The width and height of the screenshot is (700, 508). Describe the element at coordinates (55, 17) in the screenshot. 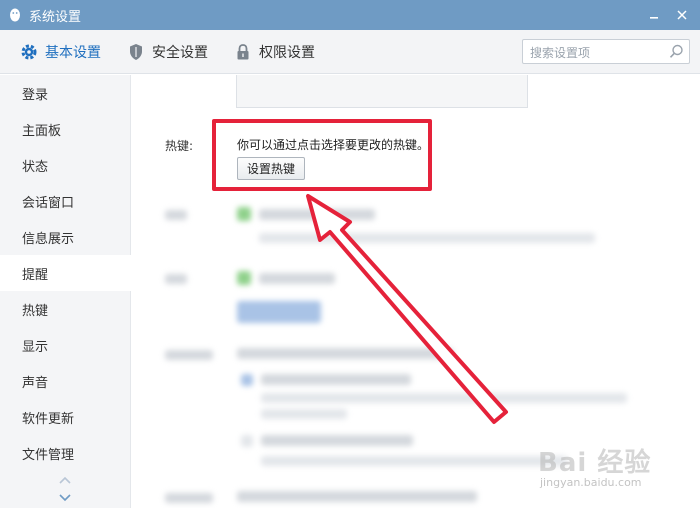

I see `window-title: 系统设置` at that location.